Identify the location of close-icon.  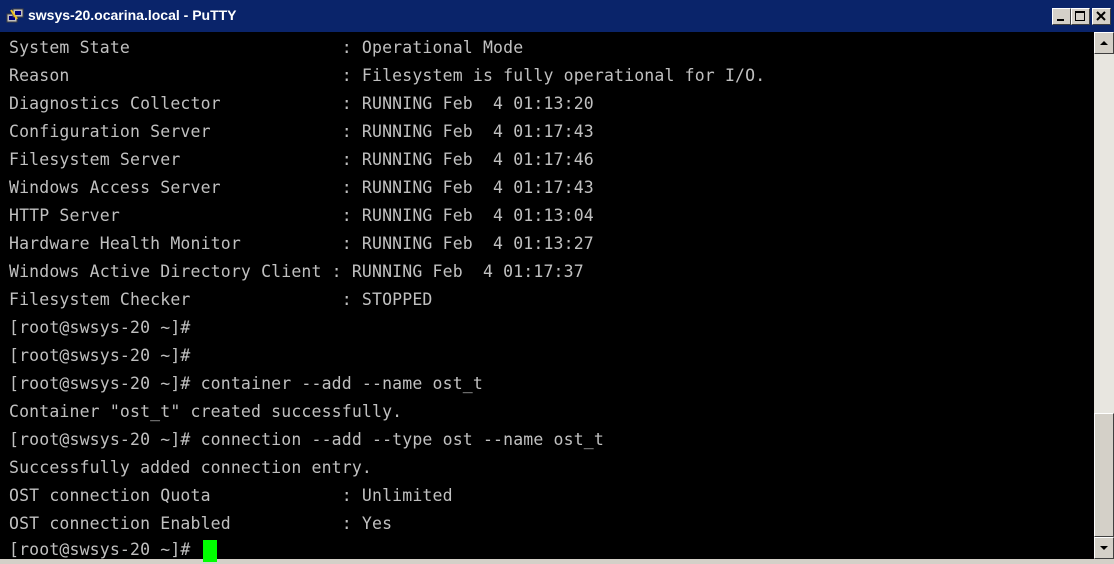
(1101, 16).